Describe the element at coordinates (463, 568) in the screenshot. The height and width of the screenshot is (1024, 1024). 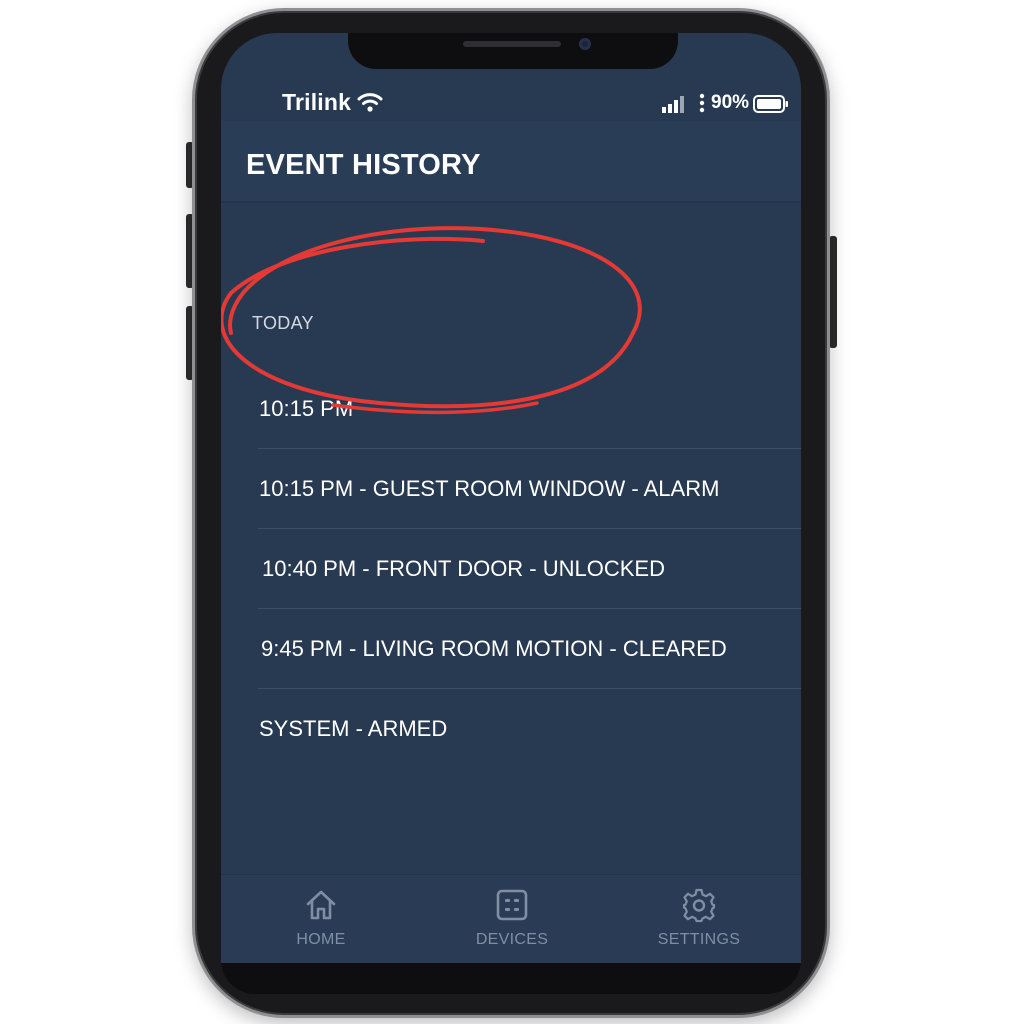
I see `event-text: 10:40 PM - FRONT DOOR - UNLOCKED` at that location.